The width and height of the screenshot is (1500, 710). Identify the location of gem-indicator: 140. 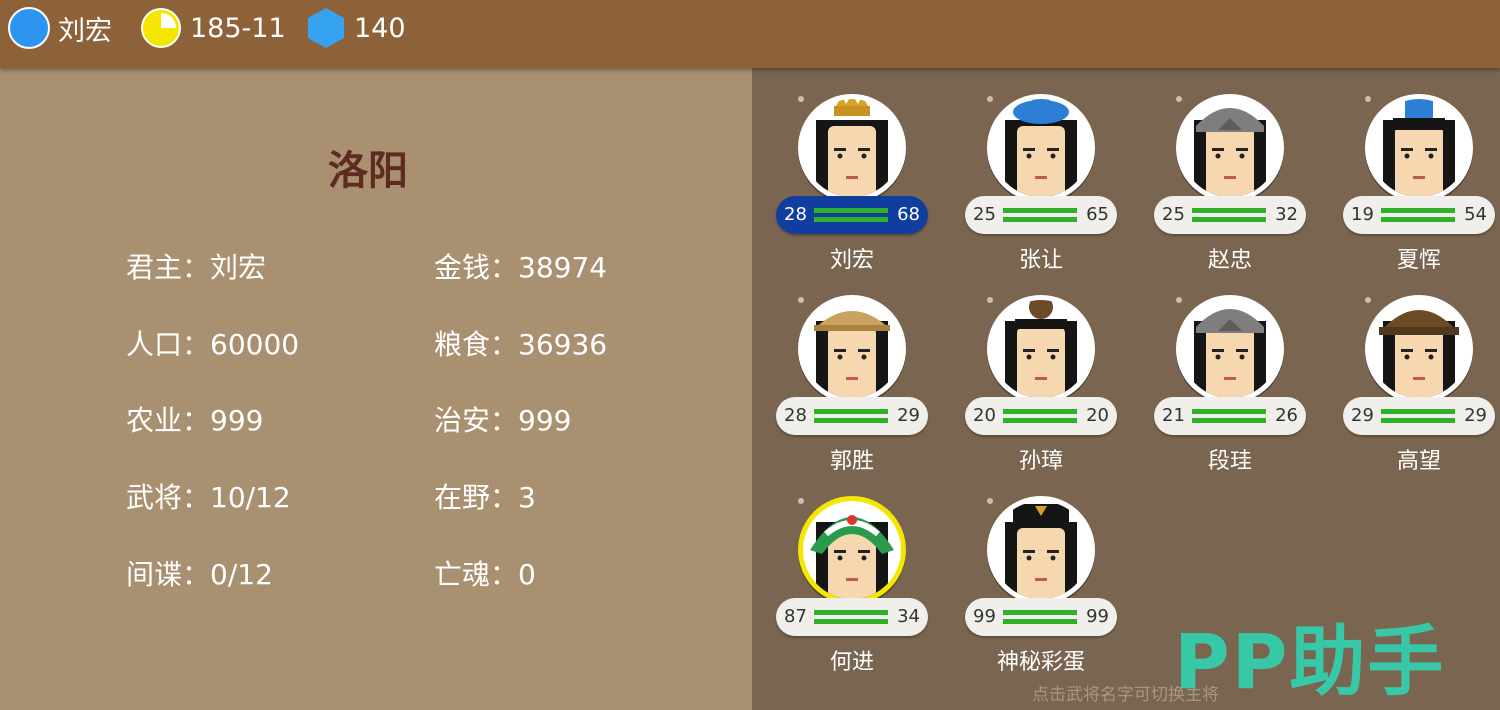
(356, 28).